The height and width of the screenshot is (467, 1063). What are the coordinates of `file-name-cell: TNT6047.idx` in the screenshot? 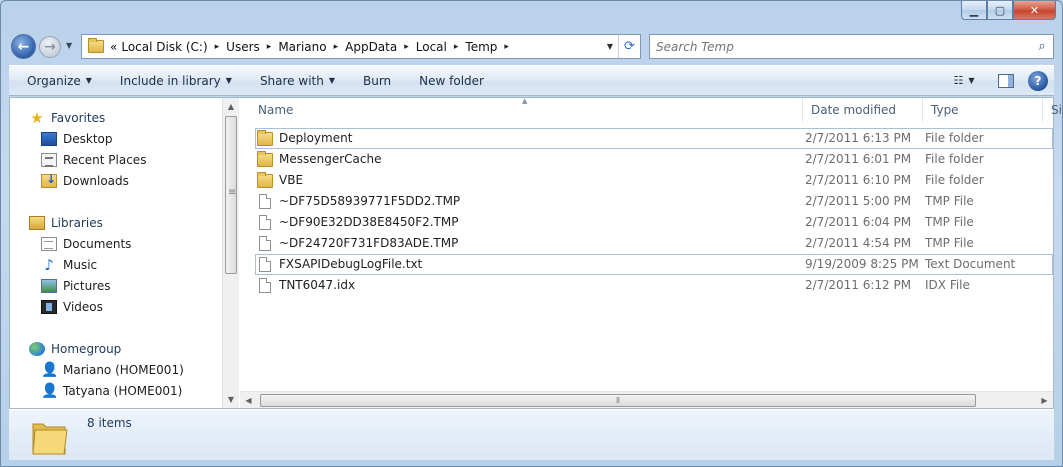 It's located at (527, 285).